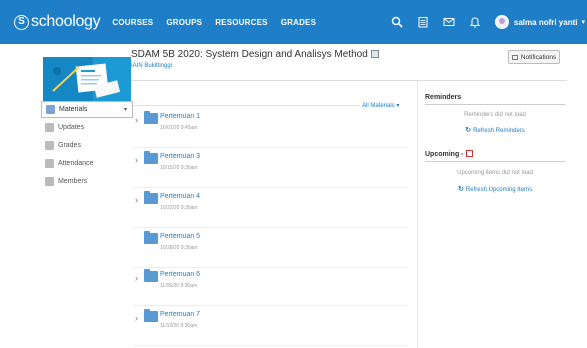 This screenshot has width=587, height=348. Describe the element at coordinates (180, 156) in the screenshot. I see `folder-title: Pertemuan 3` at that location.